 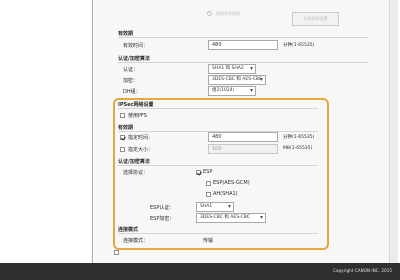 I want to click on section-title-auth-encrypt: 认证/加密算法, so click(x=134, y=59).